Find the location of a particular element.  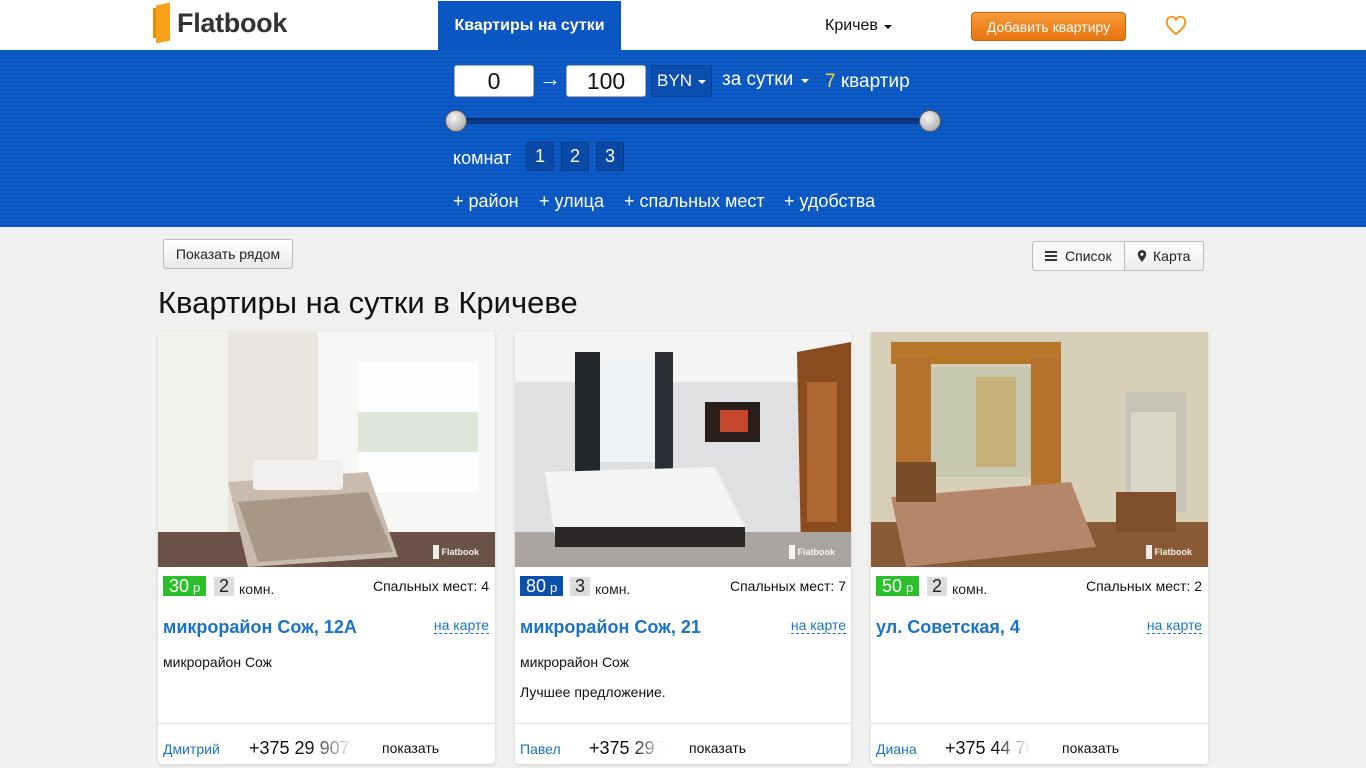

rooms-3-button: 3 is located at coordinates (610, 156).